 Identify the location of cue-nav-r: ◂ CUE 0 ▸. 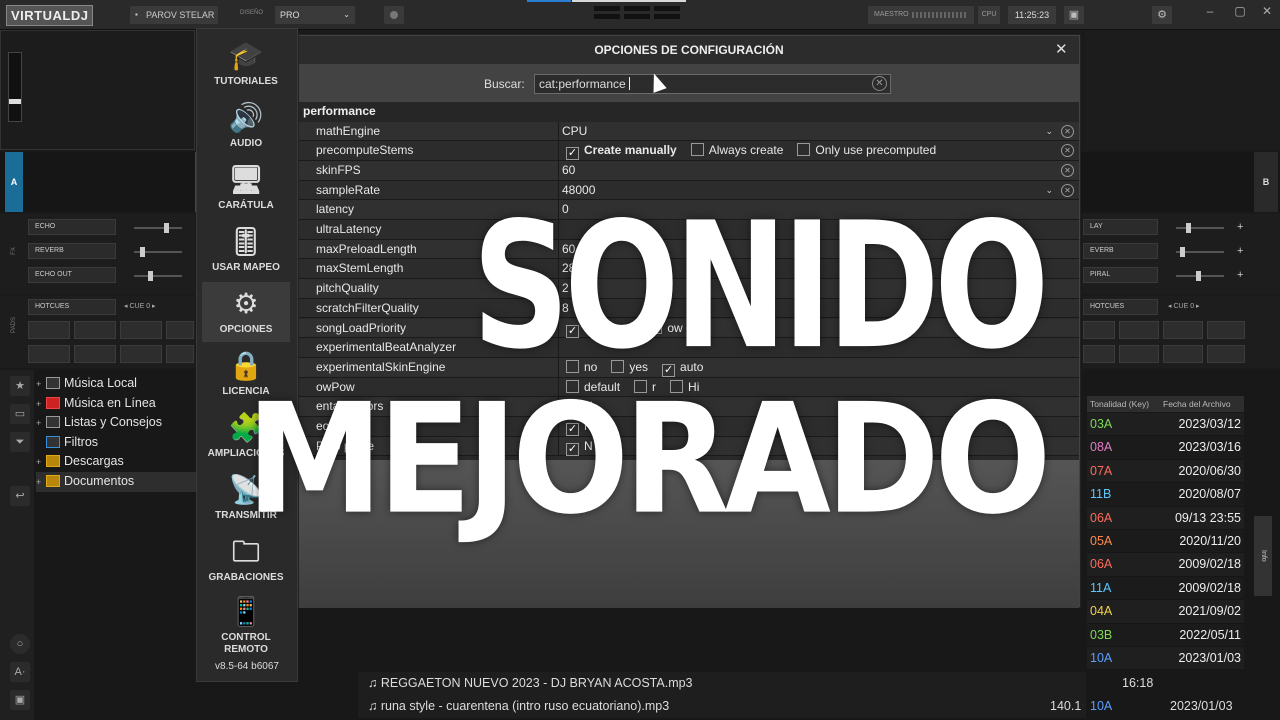
(1184, 306).